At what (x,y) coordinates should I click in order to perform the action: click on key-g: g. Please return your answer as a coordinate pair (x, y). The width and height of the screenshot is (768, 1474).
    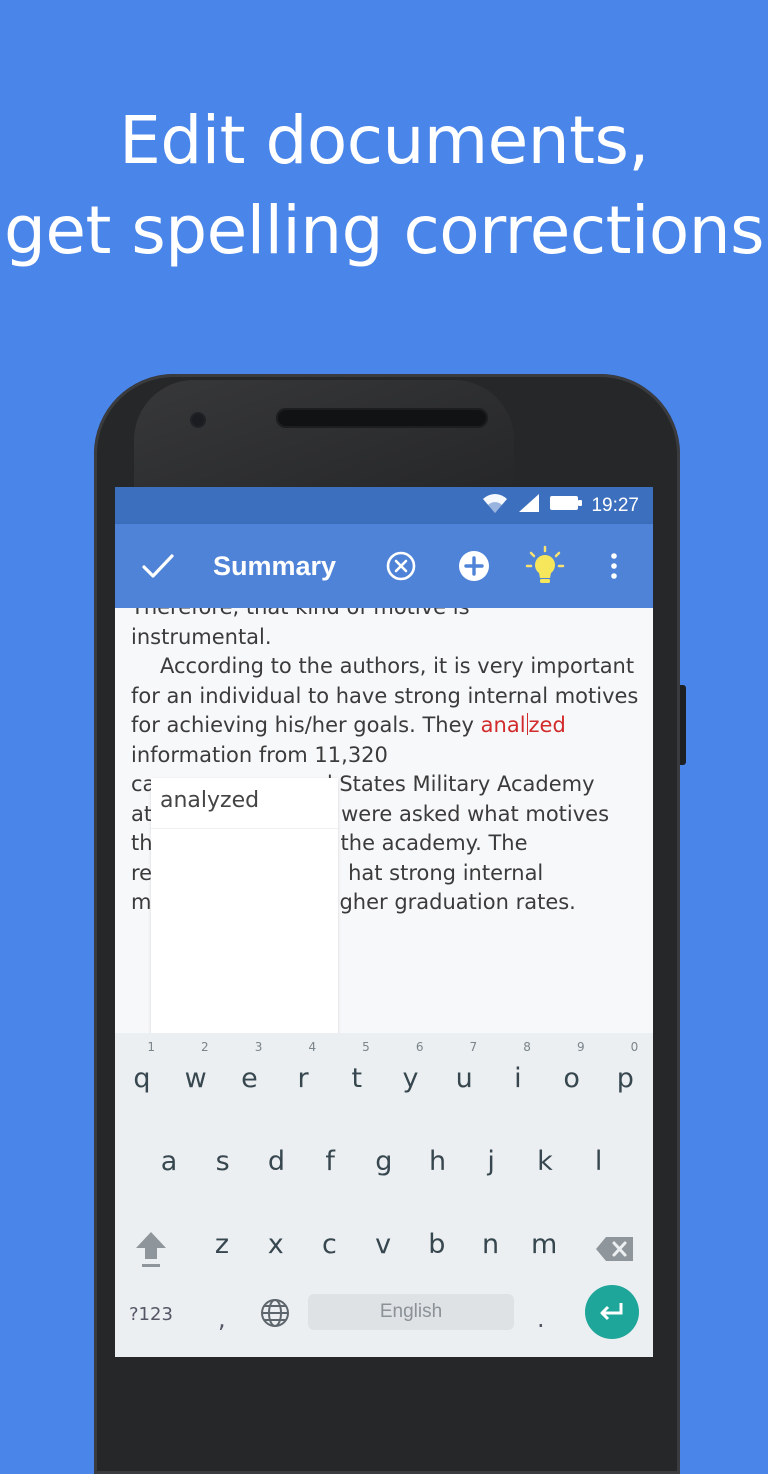
    Looking at the image, I should click on (384, 1161).